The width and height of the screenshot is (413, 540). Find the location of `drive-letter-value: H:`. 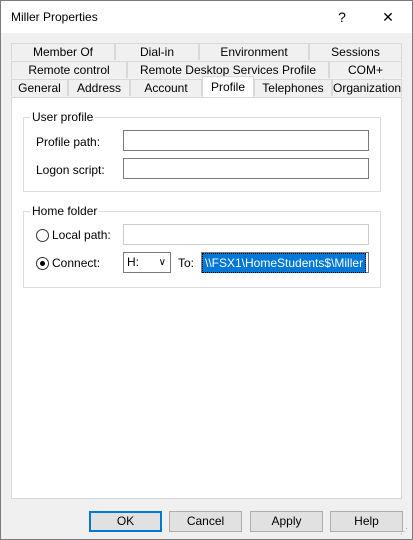

drive-letter-value: H: is located at coordinates (133, 262).